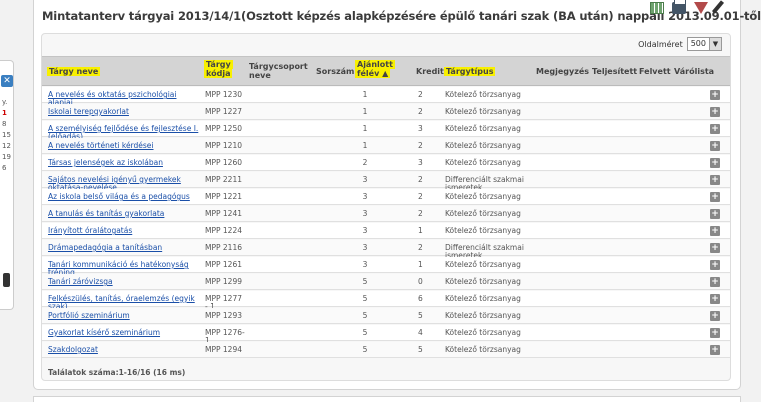 The image size is (761, 402). What do you see at coordinates (701, 8) in the screenshot?
I see `filter-icon` at bounding box center [701, 8].